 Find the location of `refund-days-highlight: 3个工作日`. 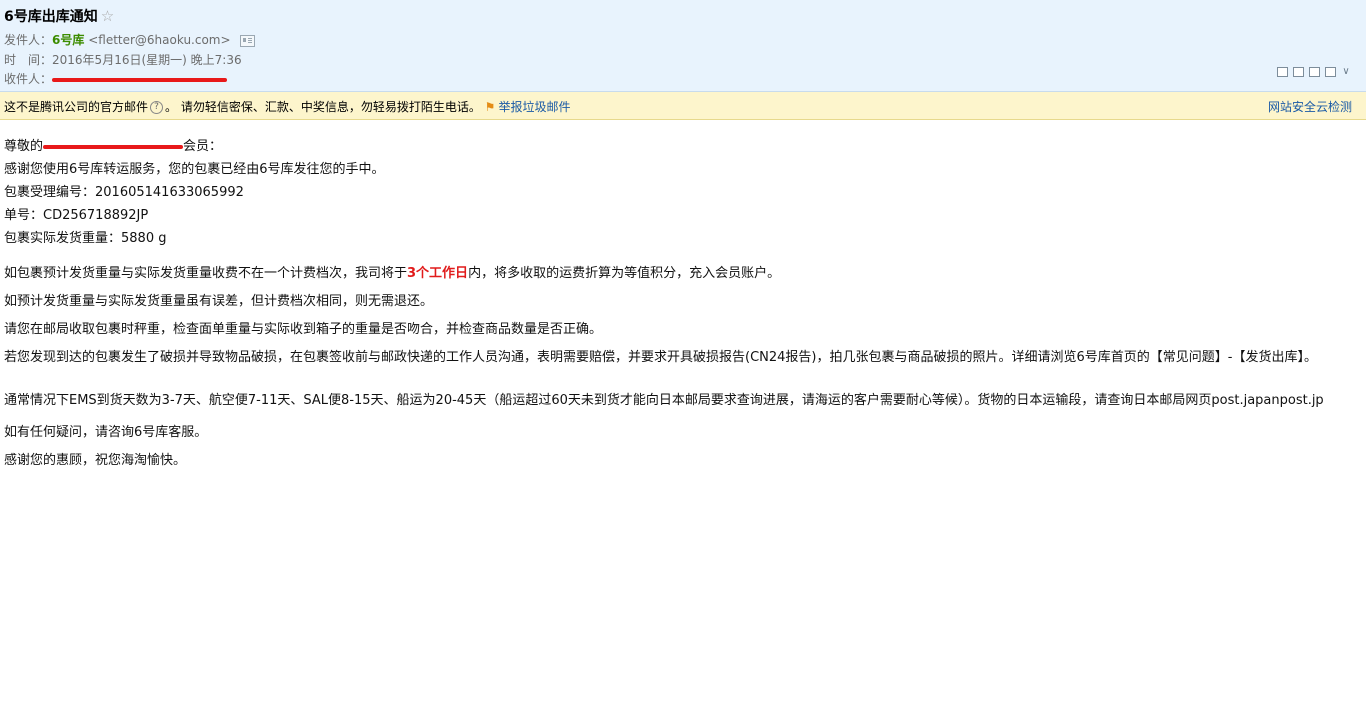

refund-days-highlight: 3个工作日 is located at coordinates (438, 273).